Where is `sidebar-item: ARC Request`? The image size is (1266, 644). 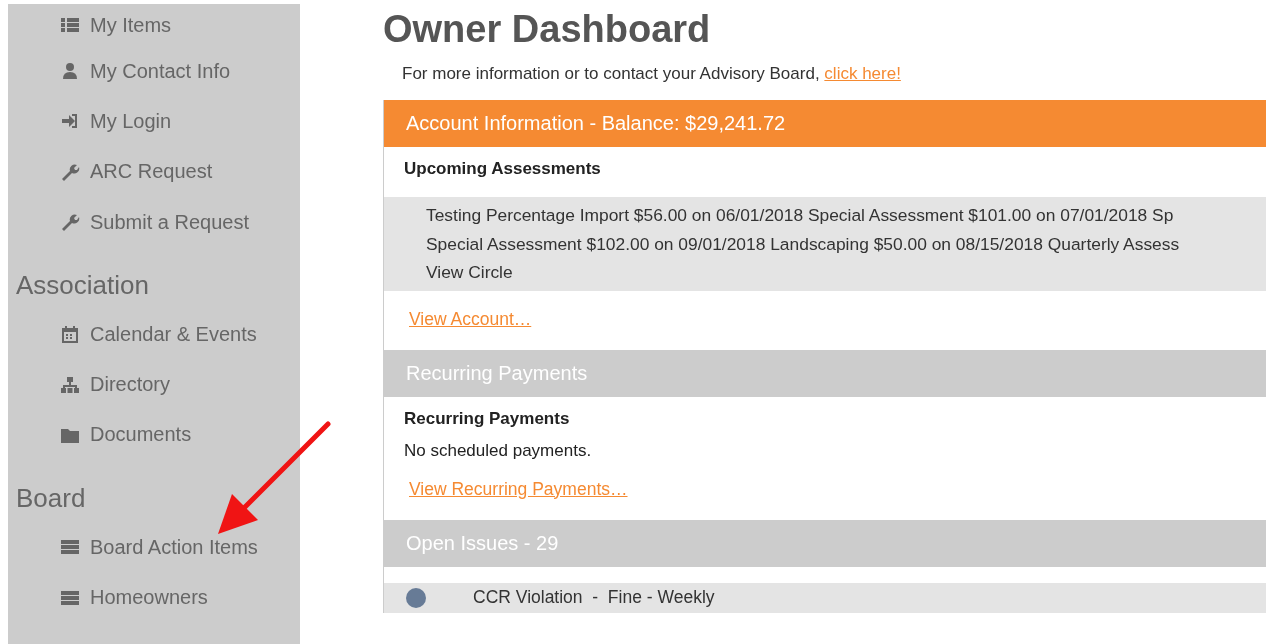
sidebar-item: ARC Request is located at coordinates (154, 171).